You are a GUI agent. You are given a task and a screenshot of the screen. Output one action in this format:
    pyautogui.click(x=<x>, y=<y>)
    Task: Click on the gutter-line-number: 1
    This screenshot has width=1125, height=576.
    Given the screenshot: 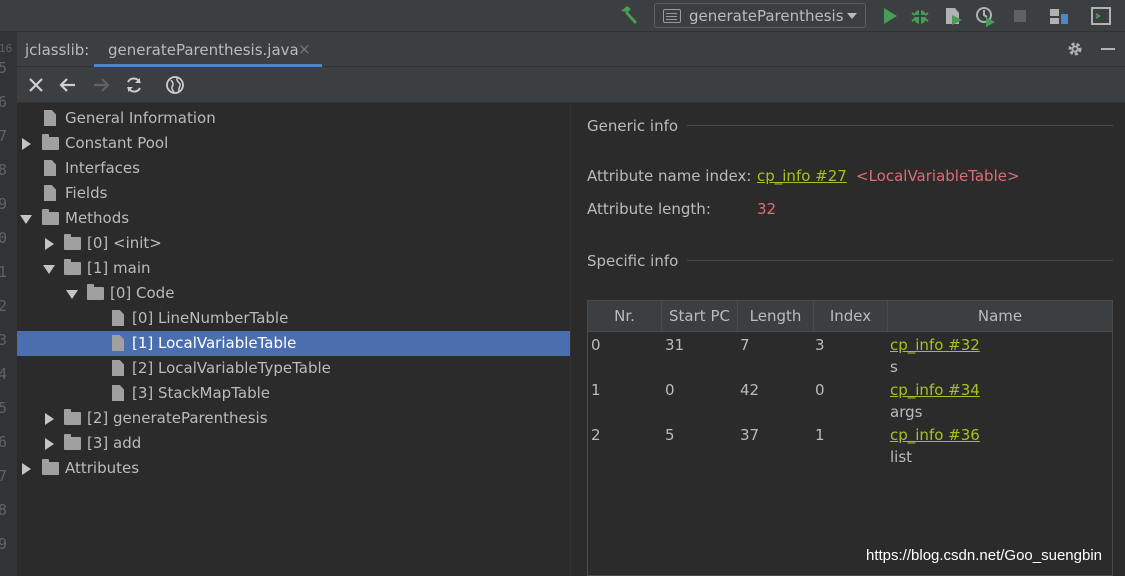 What is the action you would take?
    pyautogui.click(x=4, y=272)
    